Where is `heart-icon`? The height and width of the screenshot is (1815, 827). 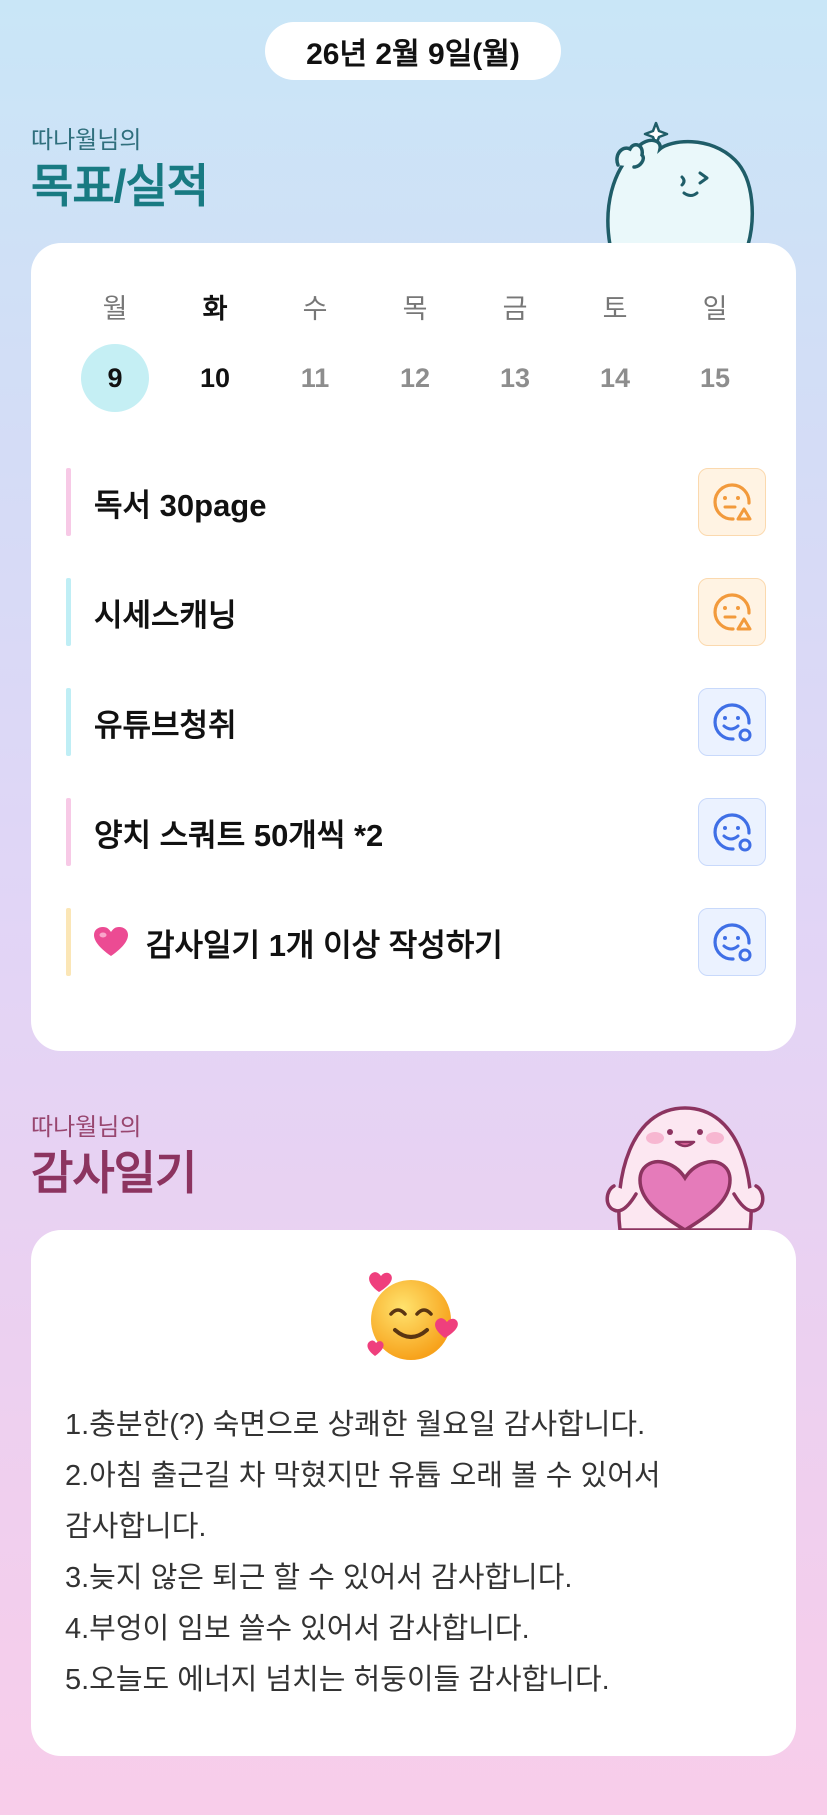 heart-icon is located at coordinates (111, 941).